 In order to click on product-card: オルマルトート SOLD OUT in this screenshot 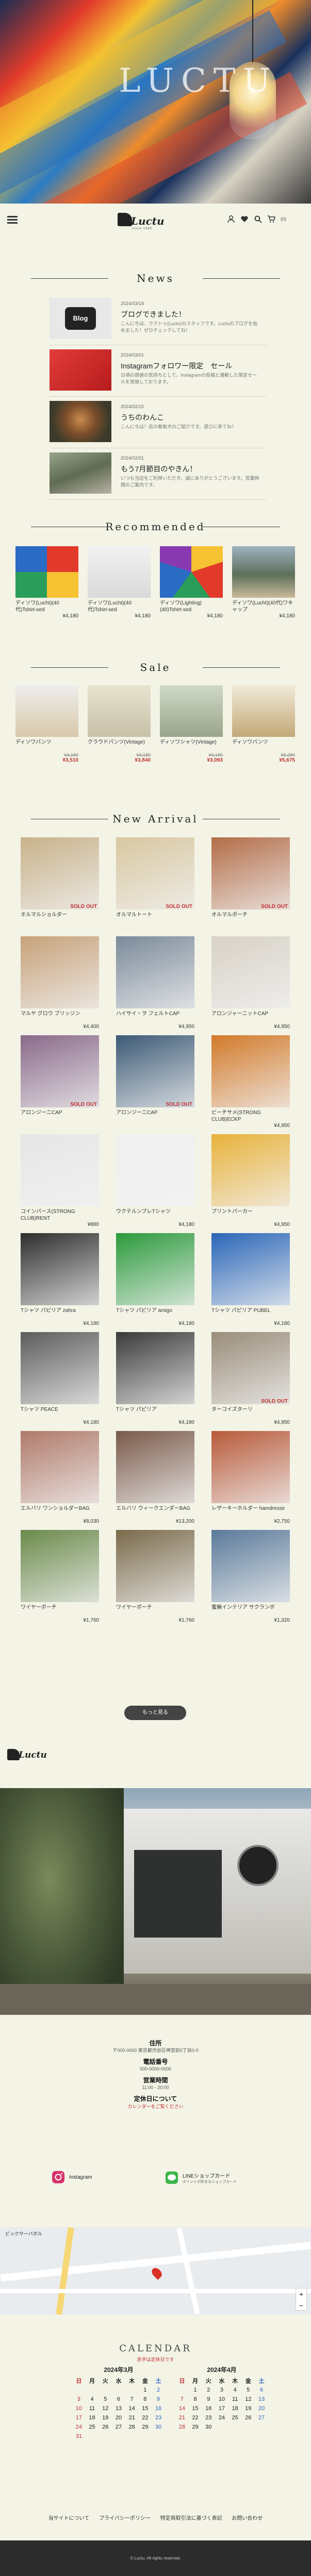, I will do `click(155, 884)`.